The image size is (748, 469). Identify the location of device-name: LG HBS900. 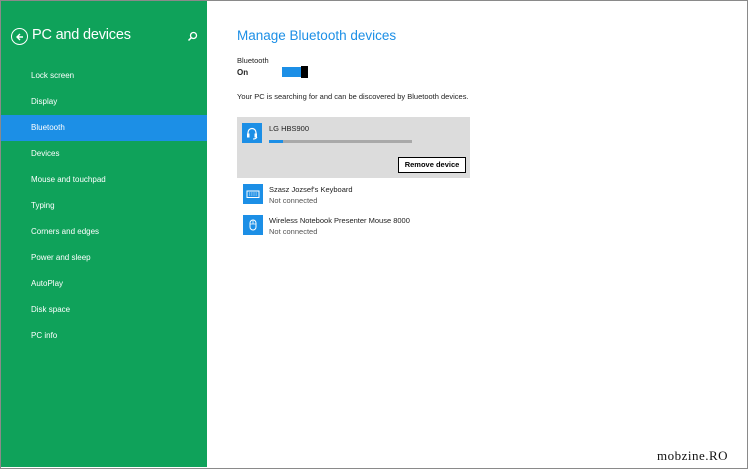
(289, 128).